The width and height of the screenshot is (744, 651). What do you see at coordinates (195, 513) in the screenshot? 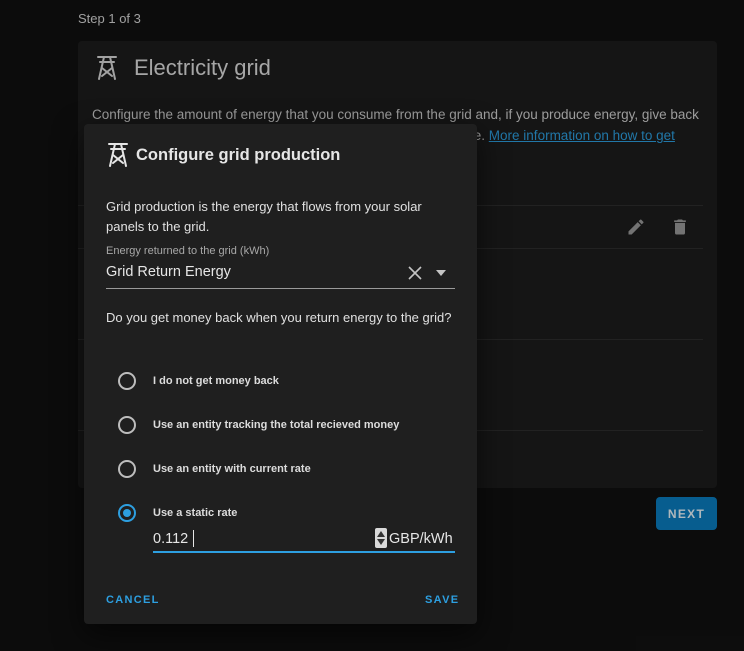
I see `radio-label: Use a static rate` at bounding box center [195, 513].